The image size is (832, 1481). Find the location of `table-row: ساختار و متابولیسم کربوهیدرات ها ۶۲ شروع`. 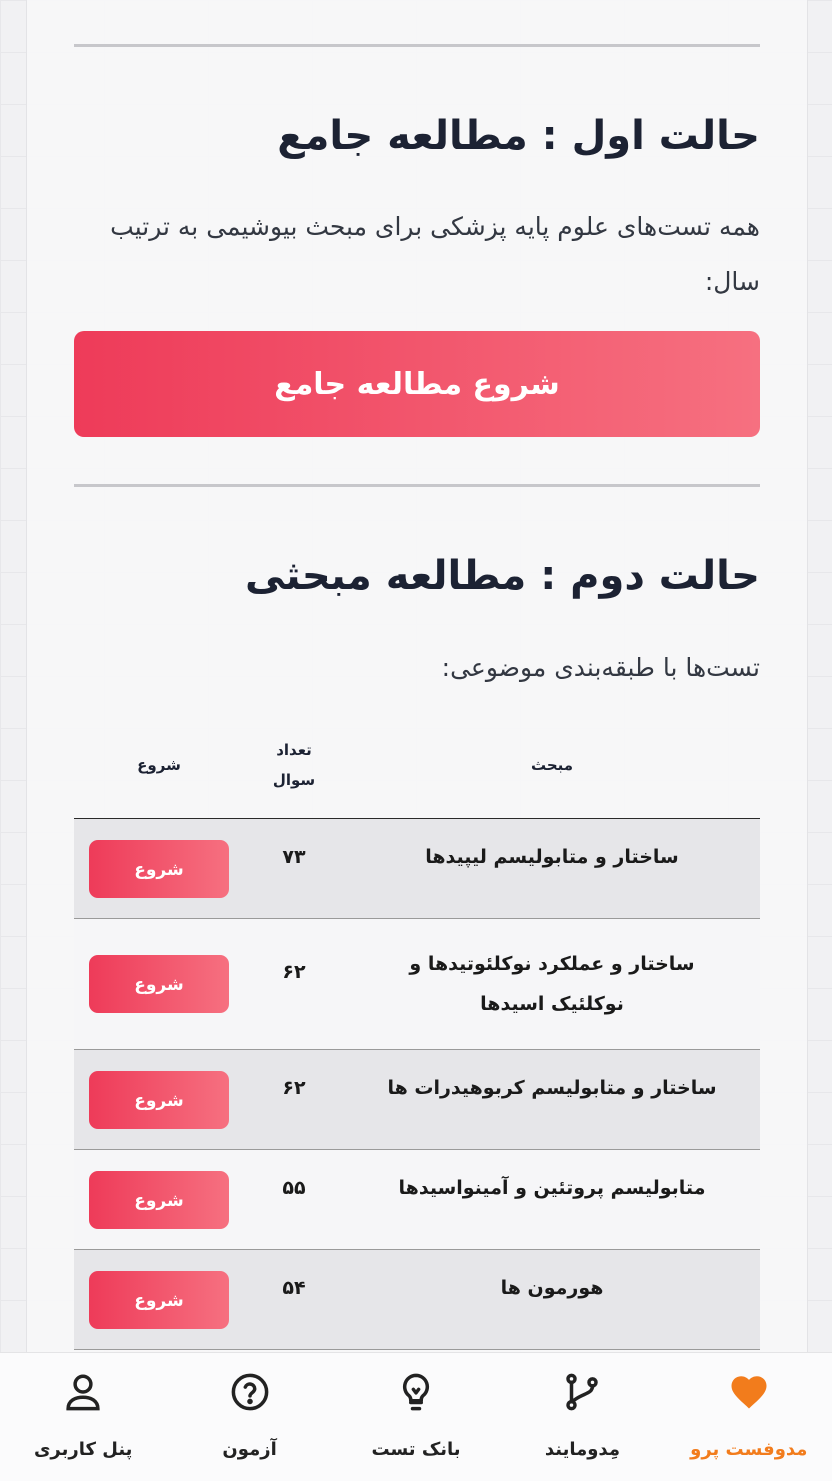

table-row: ساختار و متابولیسم کربوهیدرات ها ۶۲ شروع is located at coordinates (417, 1099).